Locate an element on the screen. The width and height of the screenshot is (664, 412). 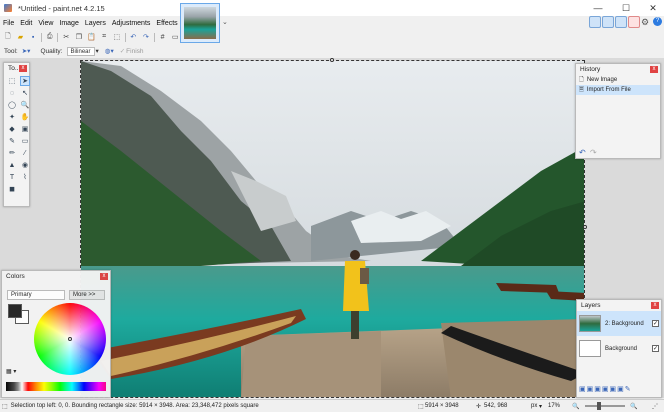
copy-icon: ❐ is located at coordinates (79, 37).